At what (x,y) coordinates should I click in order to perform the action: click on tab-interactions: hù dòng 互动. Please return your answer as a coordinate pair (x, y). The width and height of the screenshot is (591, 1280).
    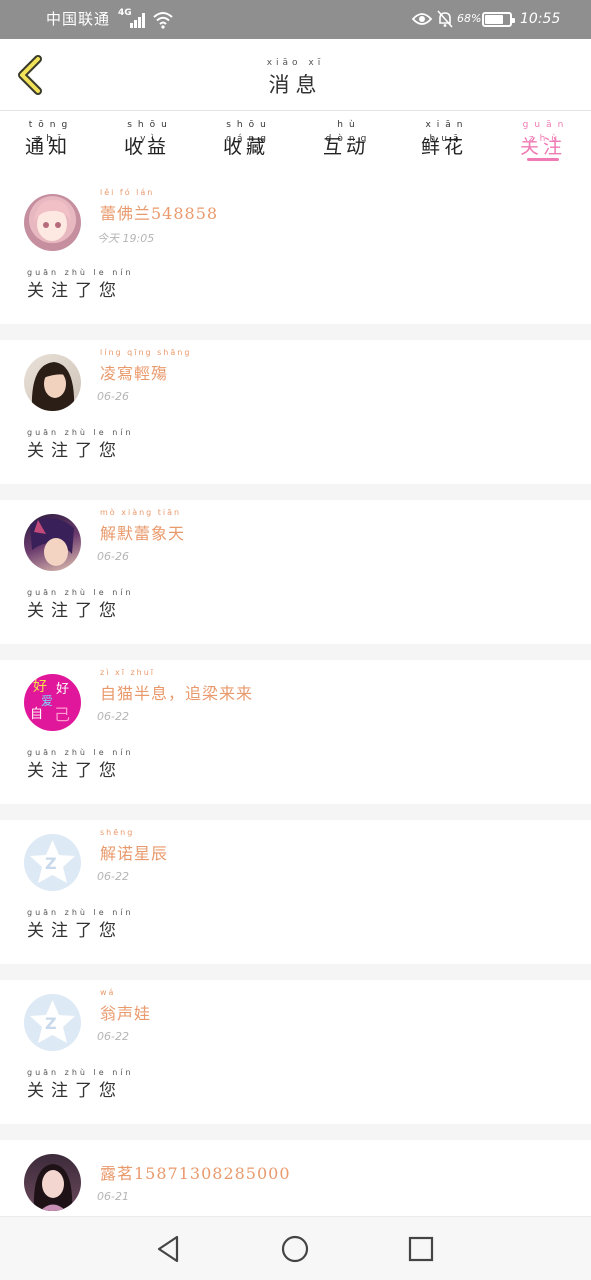
    Looking at the image, I should click on (346, 146).